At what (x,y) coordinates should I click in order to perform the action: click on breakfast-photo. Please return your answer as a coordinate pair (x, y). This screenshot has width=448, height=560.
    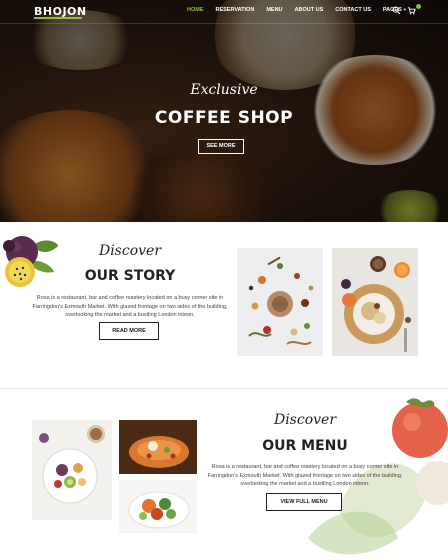
    Looking at the image, I should click on (375, 302).